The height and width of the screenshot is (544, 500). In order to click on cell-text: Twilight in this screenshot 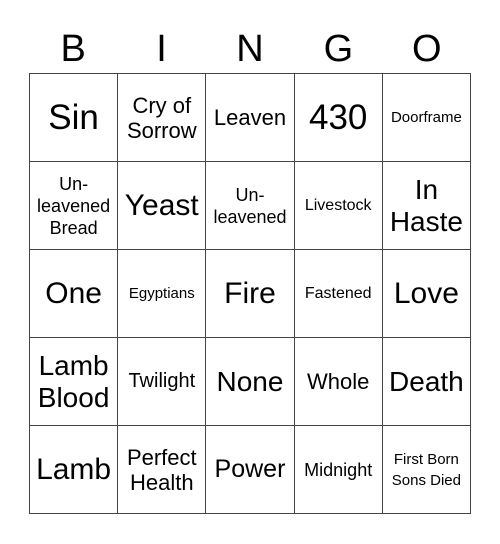, I will do `click(162, 381)`.